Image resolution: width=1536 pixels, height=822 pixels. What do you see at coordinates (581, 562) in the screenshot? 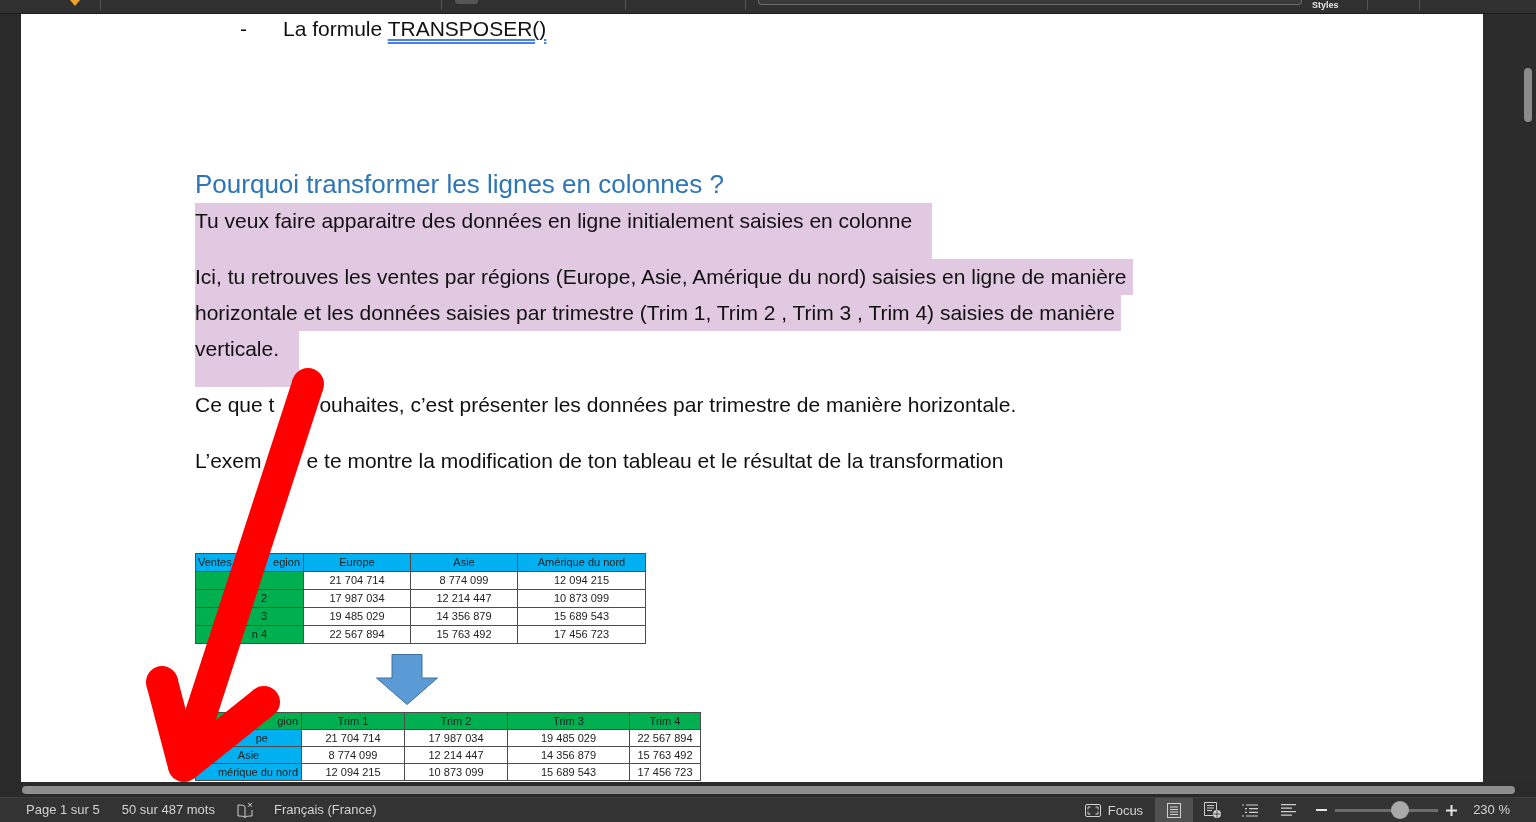
I see `column-header: Amérique du nord` at bounding box center [581, 562].